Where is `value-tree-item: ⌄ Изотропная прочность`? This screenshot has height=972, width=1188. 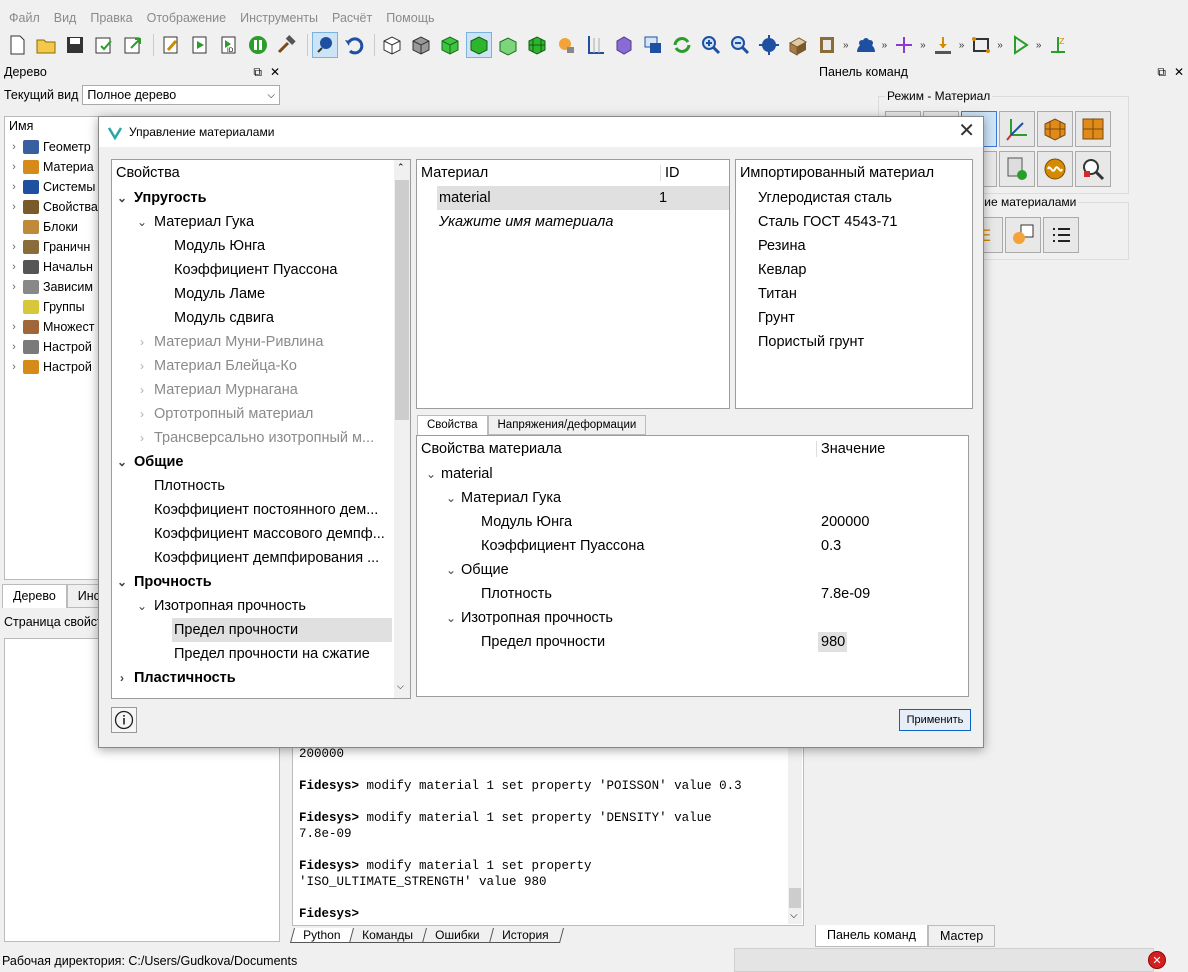 value-tree-item: ⌄ Изотропная прочность is located at coordinates (692, 618).